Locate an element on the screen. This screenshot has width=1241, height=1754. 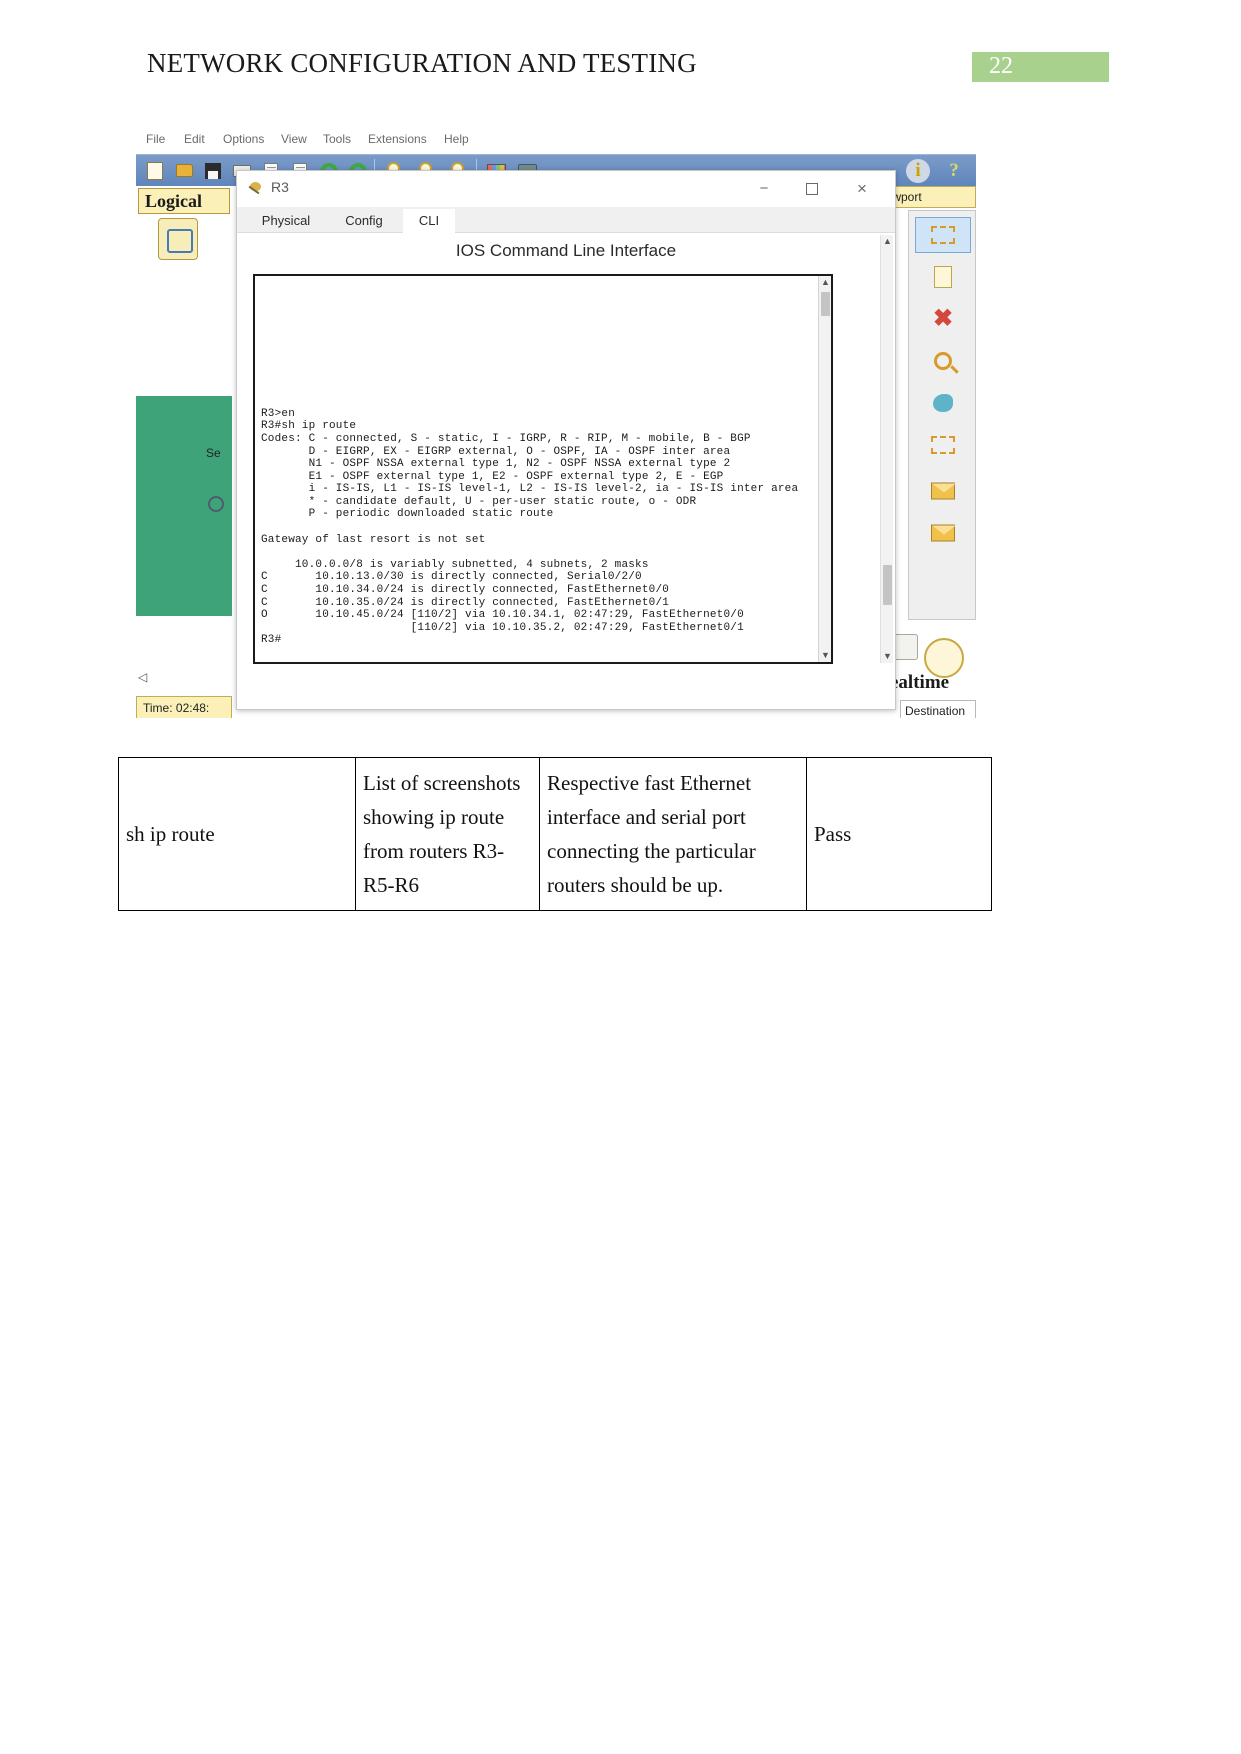
menu-item-options: Options is located at coordinates (243, 139).